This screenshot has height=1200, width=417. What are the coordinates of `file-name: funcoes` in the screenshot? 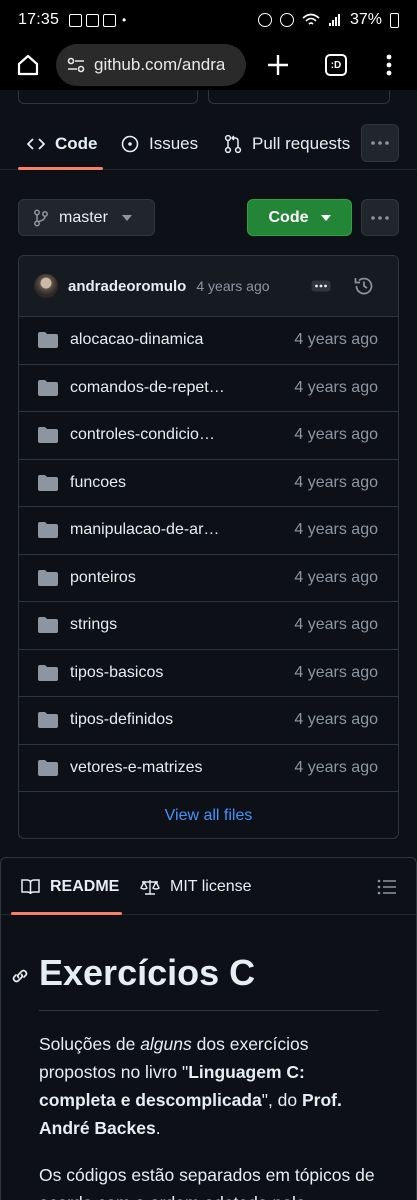 It's located at (150, 483).